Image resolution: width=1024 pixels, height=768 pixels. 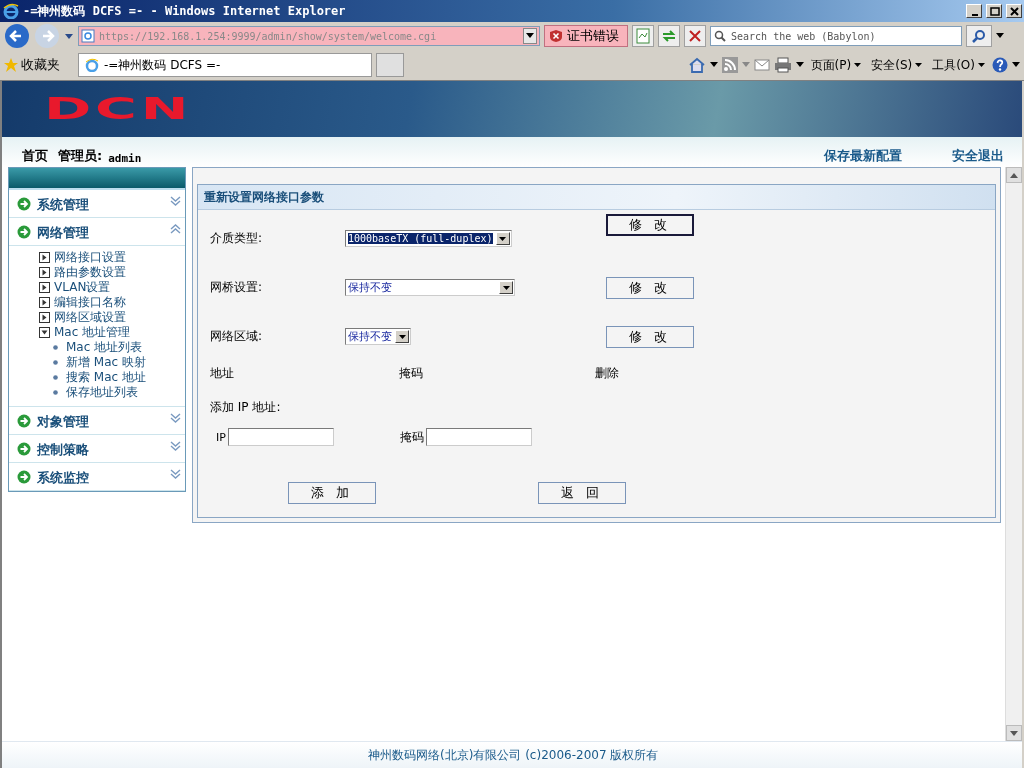 I want to click on column-header: 地址, so click(x=222, y=373).